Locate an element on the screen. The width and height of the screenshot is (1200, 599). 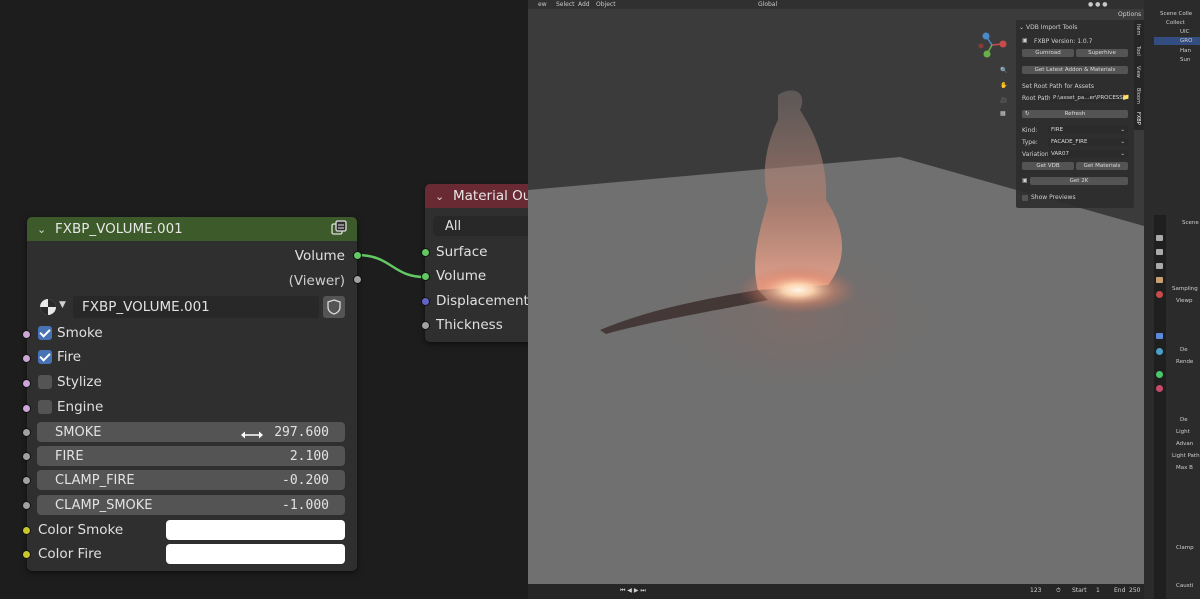
prop-render: Rende is located at coordinates (1184, 362).